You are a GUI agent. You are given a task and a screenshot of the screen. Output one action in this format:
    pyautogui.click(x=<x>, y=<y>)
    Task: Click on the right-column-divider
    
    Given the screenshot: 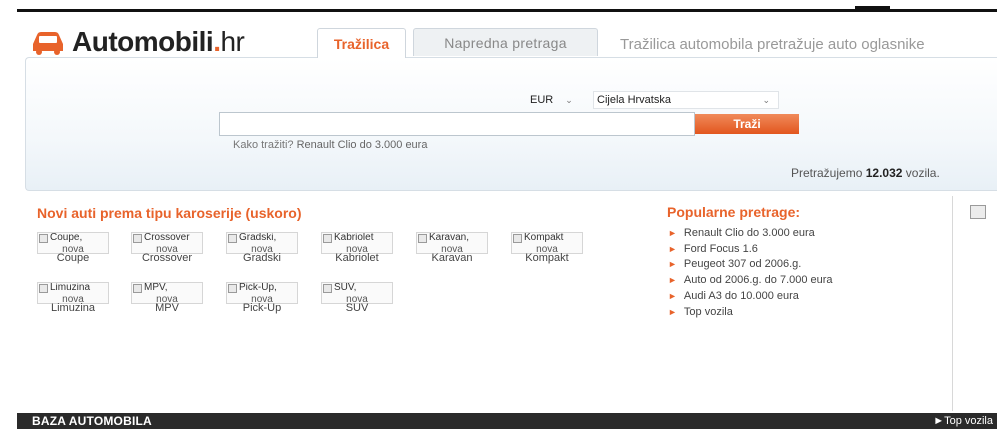 What is the action you would take?
    pyautogui.click(x=952, y=303)
    